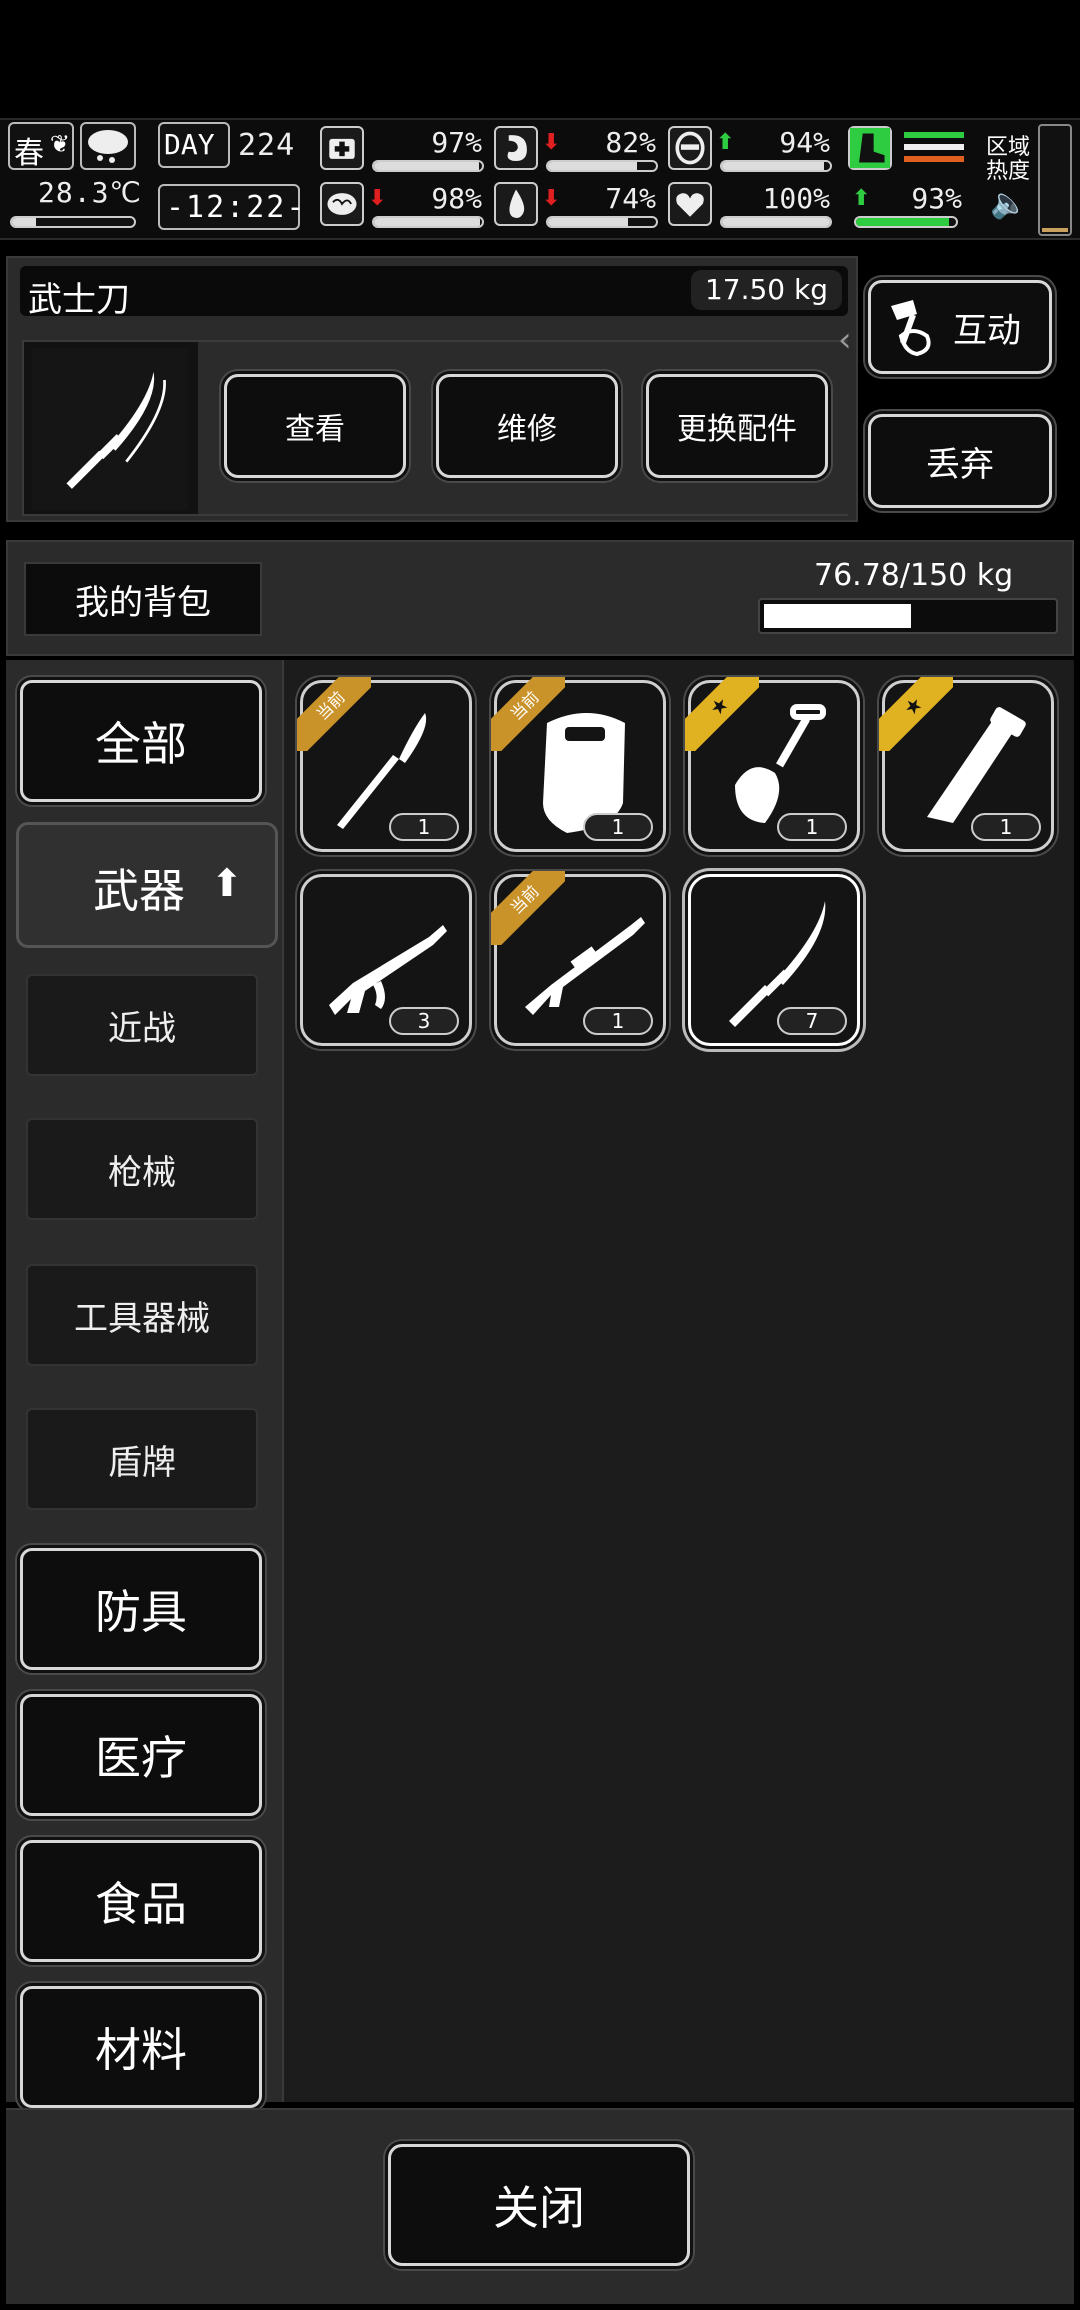 Image resolution: width=1080 pixels, height=2310 pixels. What do you see at coordinates (59, 144) in the screenshot?
I see `leaf-icon: ❦` at bounding box center [59, 144].